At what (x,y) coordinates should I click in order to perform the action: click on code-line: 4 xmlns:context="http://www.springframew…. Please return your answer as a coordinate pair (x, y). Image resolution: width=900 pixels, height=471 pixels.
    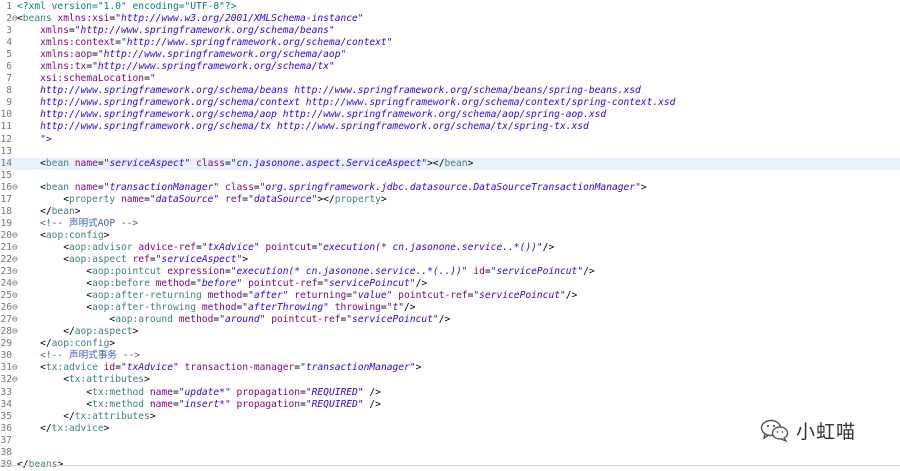
    Looking at the image, I should click on (450, 43).